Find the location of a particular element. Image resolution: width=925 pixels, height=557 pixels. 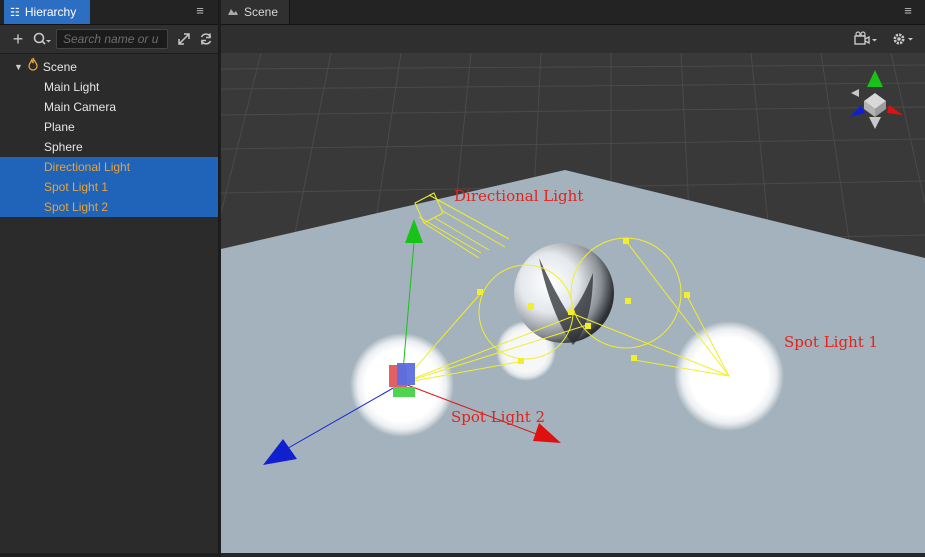

tab-scene: Scene is located at coordinates (255, 12).